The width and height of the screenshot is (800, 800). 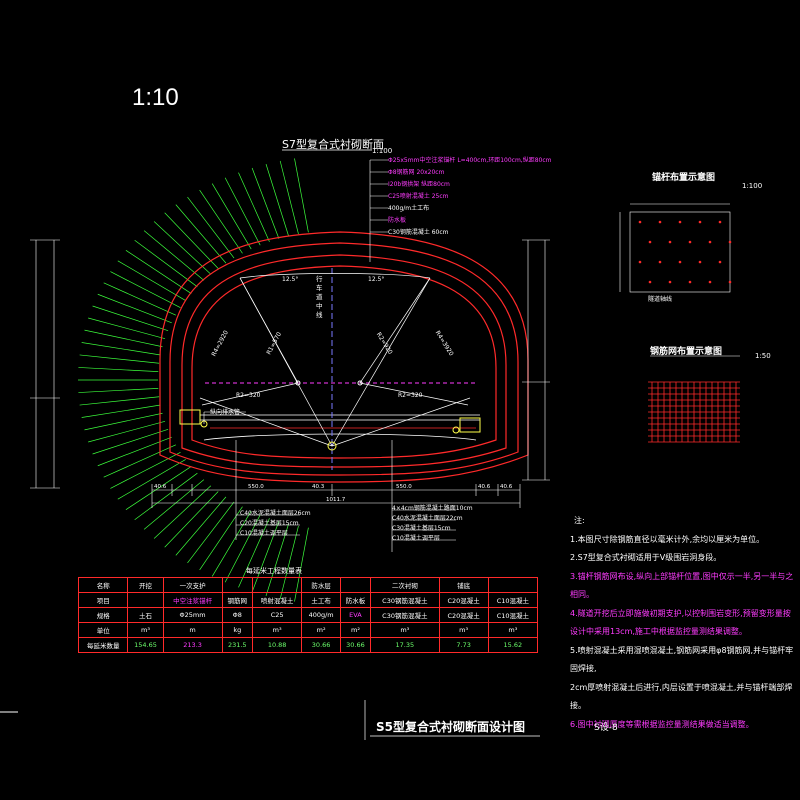 I want to click on annotation-item: C30钢筋混凝土 60cm, so click(x=418, y=232).